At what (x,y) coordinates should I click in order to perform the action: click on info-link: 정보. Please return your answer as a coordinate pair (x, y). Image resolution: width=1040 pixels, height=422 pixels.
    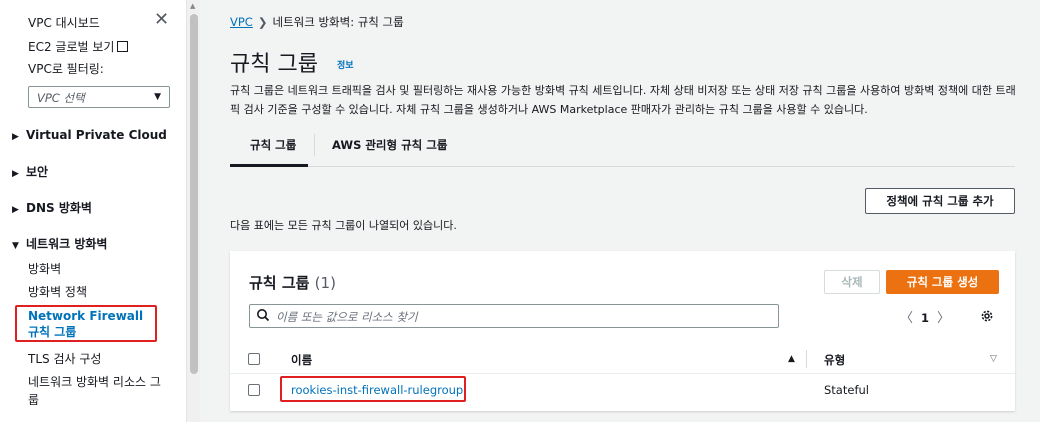
    Looking at the image, I should click on (345, 64).